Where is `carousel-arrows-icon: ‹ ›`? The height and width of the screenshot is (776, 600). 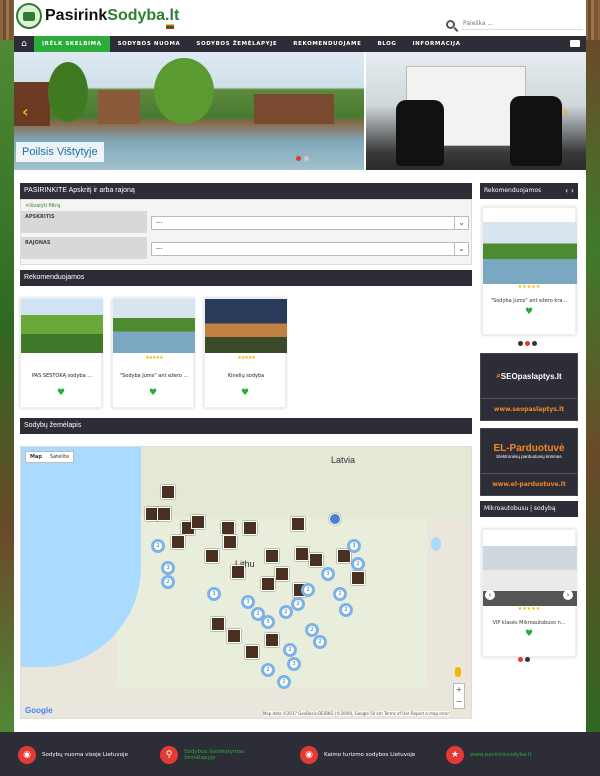 carousel-arrows-icon: ‹ › is located at coordinates (569, 191).